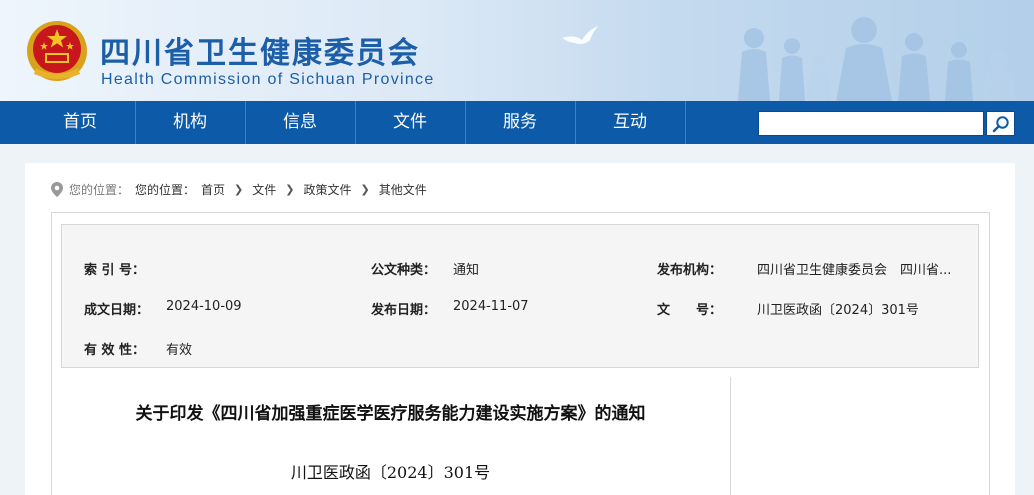 This screenshot has height=495, width=1034. What do you see at coordinates (80, 122) in the screenshot?
I see `nav-item-home: 首页` at bounding box center [80, 122].